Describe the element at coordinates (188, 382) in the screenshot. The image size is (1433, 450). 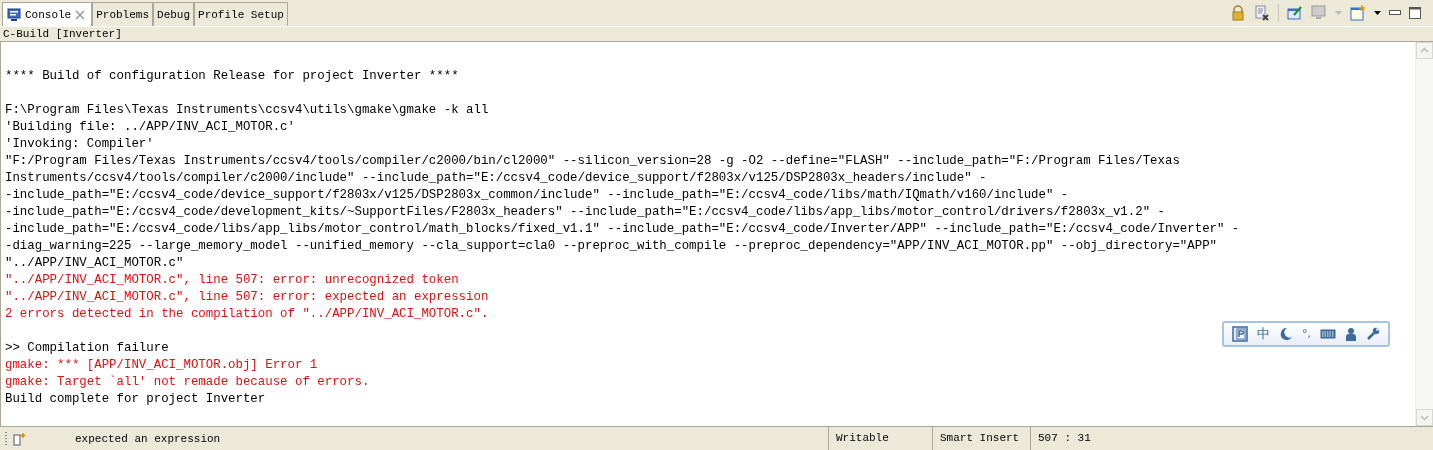
I see `console-error-line: gmake: Target `all' not remade because of errors.` at that location.